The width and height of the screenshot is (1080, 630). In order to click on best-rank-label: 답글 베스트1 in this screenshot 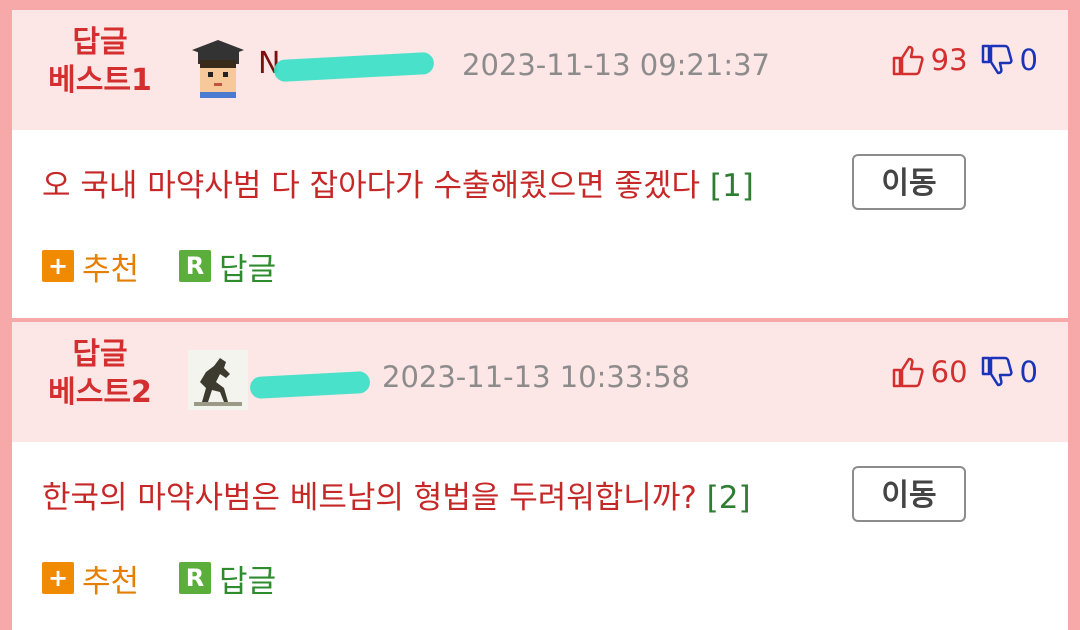, I will do `click(100, 62)`.